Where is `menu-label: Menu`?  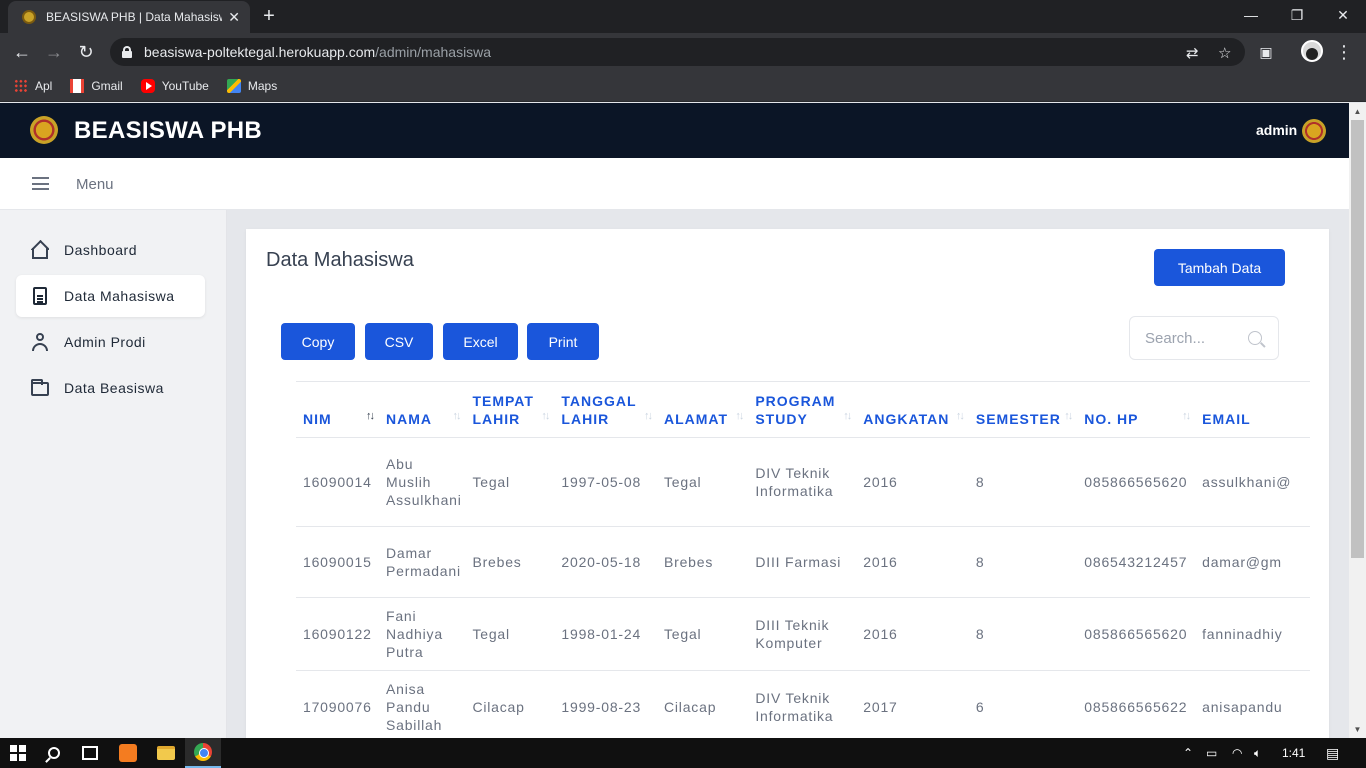
menu-label: Menu is located at coordinates (95, 184).